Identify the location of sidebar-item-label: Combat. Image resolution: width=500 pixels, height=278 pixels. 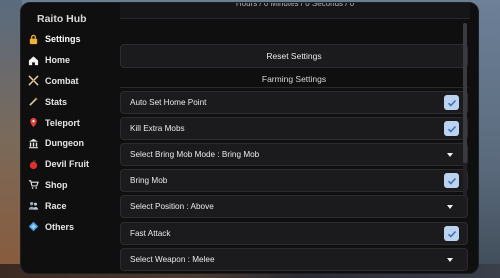
(62, 80).